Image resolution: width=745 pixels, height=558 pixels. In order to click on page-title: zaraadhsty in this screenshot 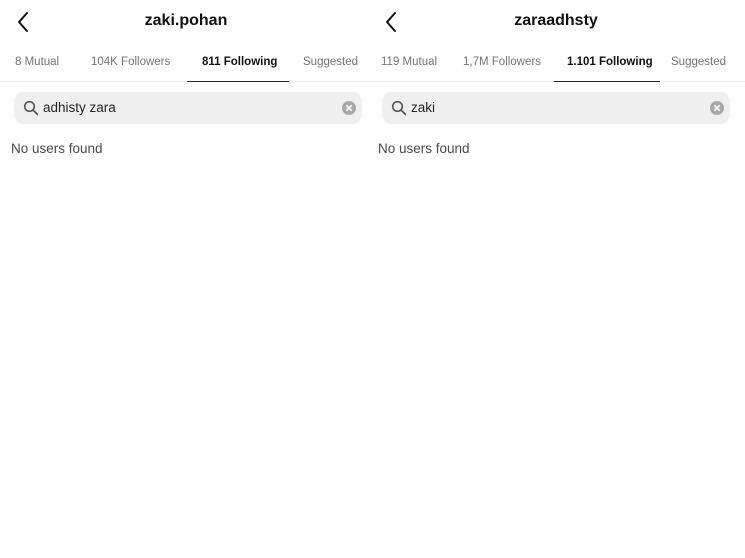, I will do `click(556, 20)`.